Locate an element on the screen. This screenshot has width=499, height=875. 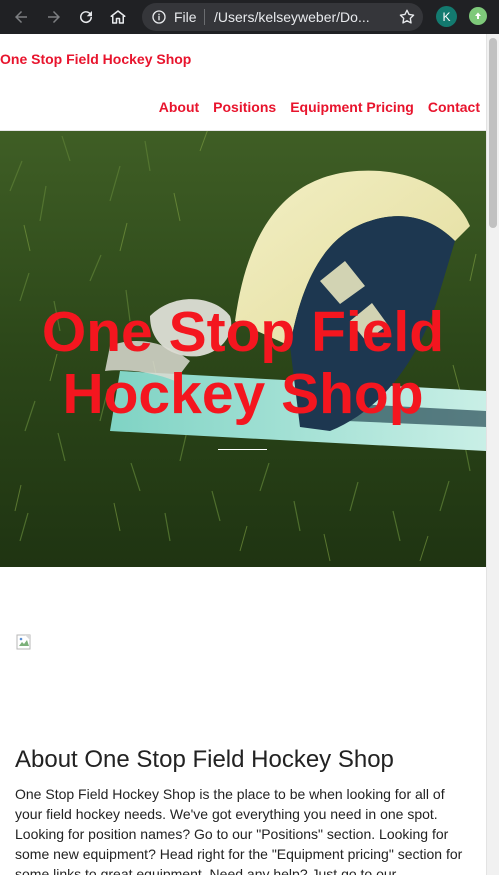
scheme-label: File is located at coordinates (185, 17).